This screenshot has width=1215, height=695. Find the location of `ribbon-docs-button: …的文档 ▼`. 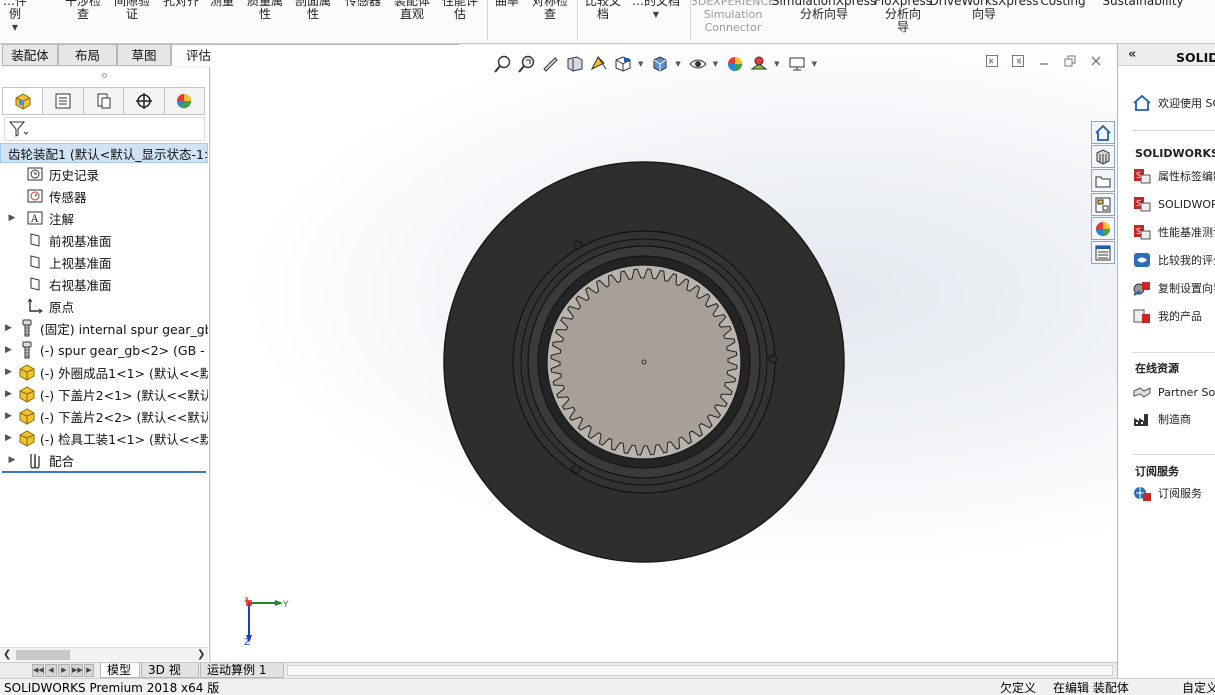

ribbon-docs-button: …的文档 ▼ is located at coordinates (656, 10).